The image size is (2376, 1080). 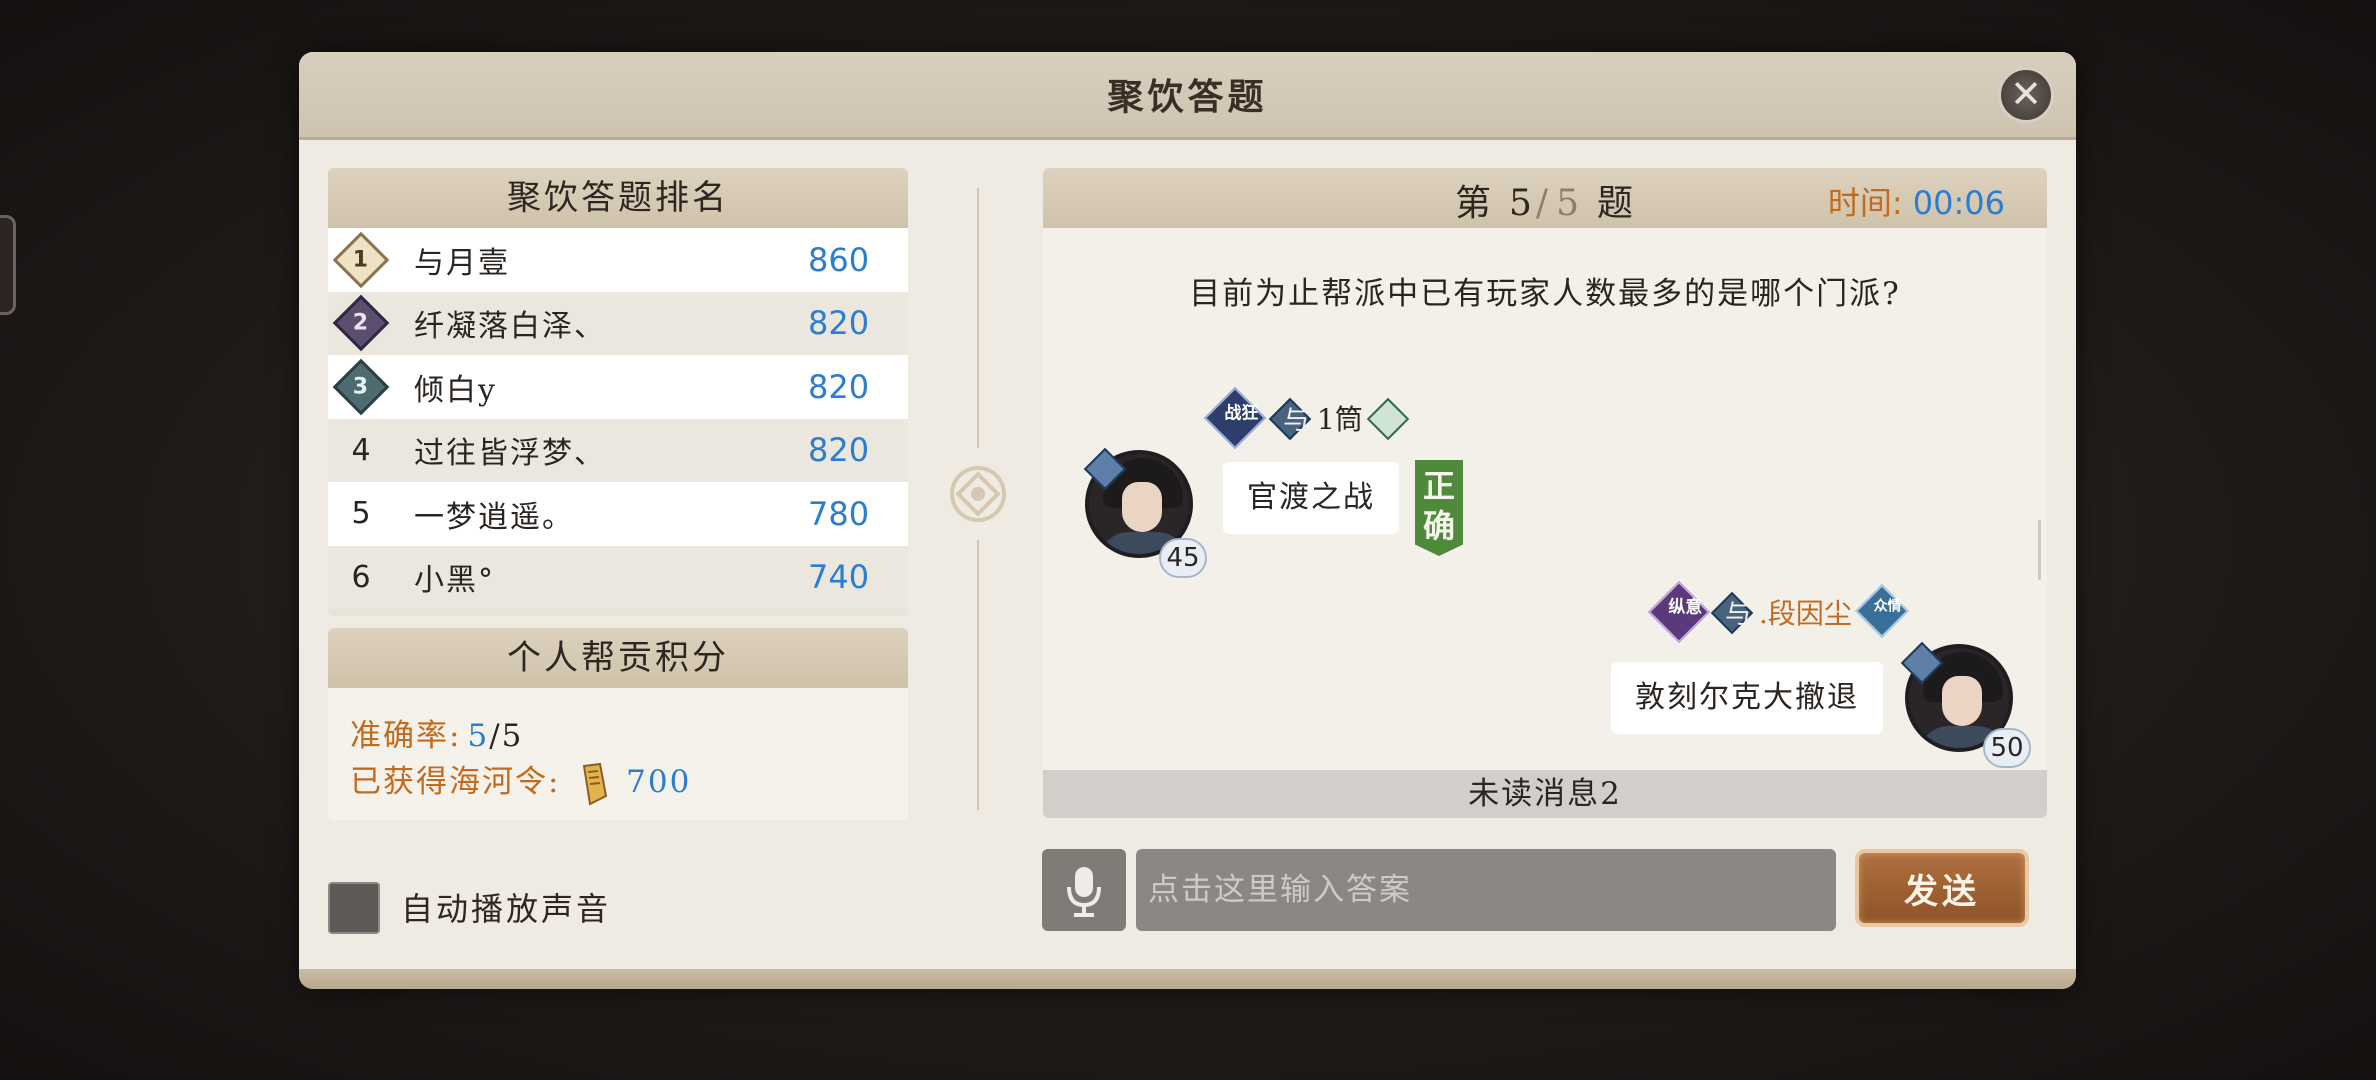 What do you see at coordinates (839, 513) in the screenshot?
I see `ranking-score: 780` at bounding box center [839, 513].